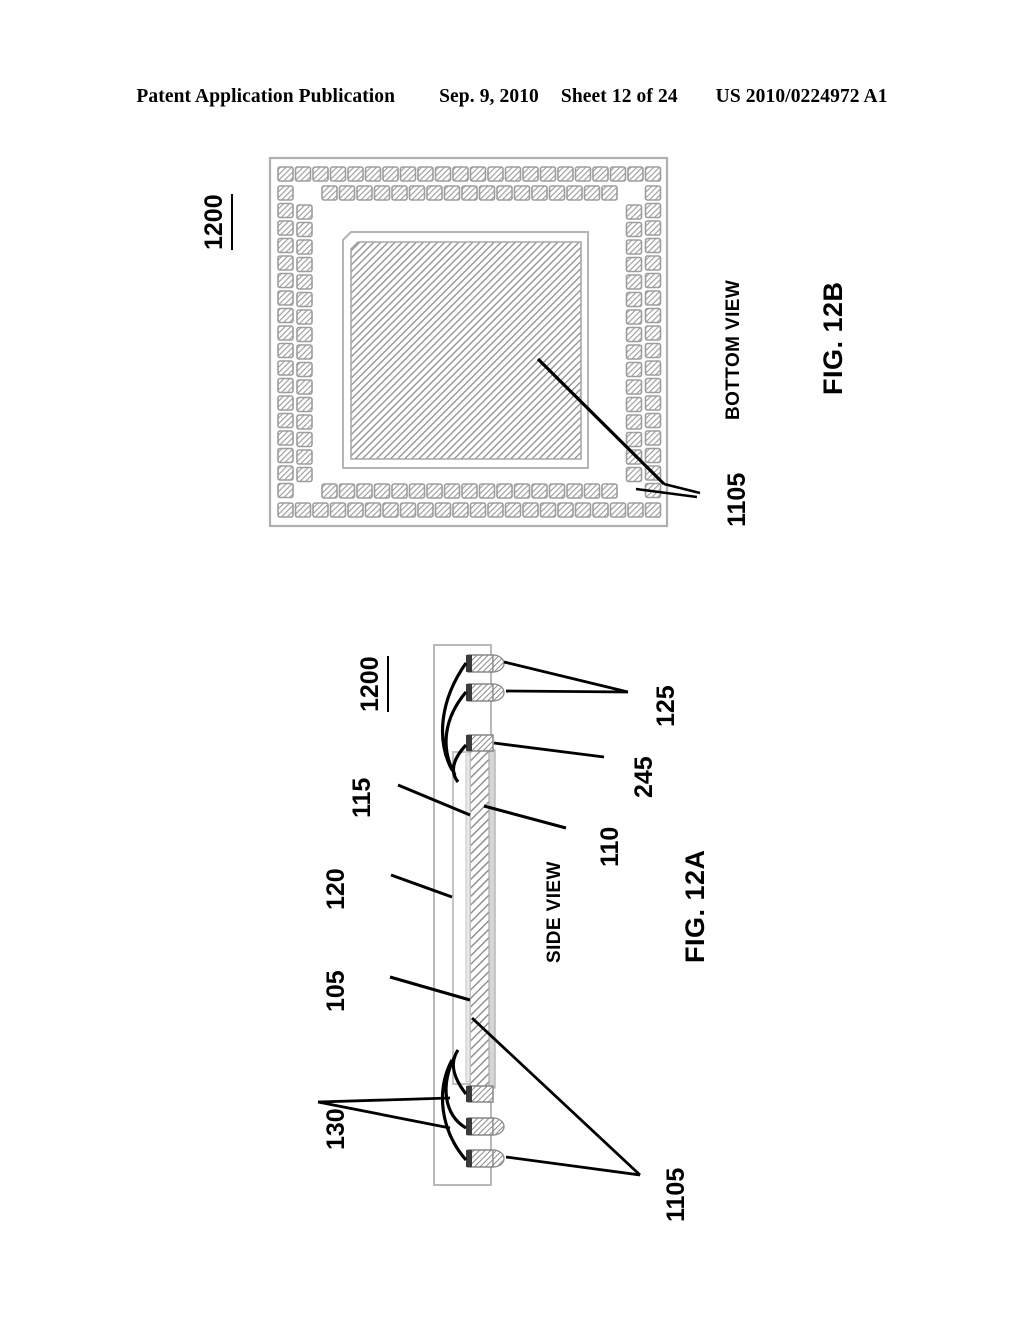 The width and height of the screenshot is (1024, 1320). Describe the element at coordinates (498, 1158) in the screenshot. I see `solder-ball-1105-d` at that location.